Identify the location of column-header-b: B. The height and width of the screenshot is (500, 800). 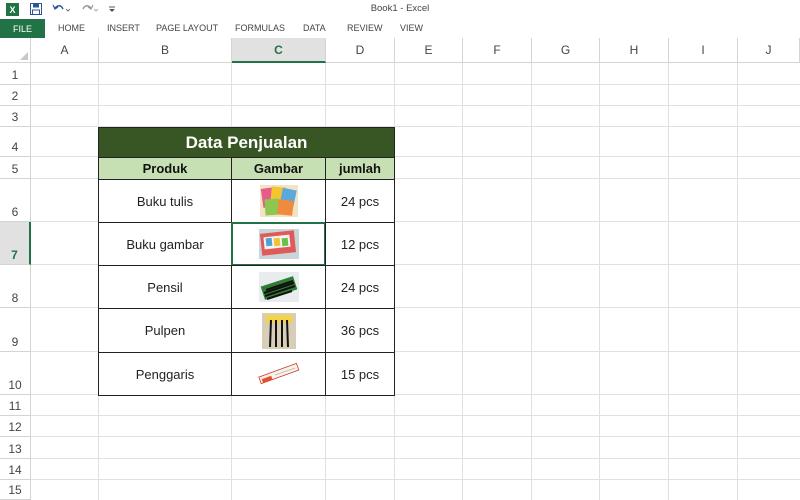
(165, 50).